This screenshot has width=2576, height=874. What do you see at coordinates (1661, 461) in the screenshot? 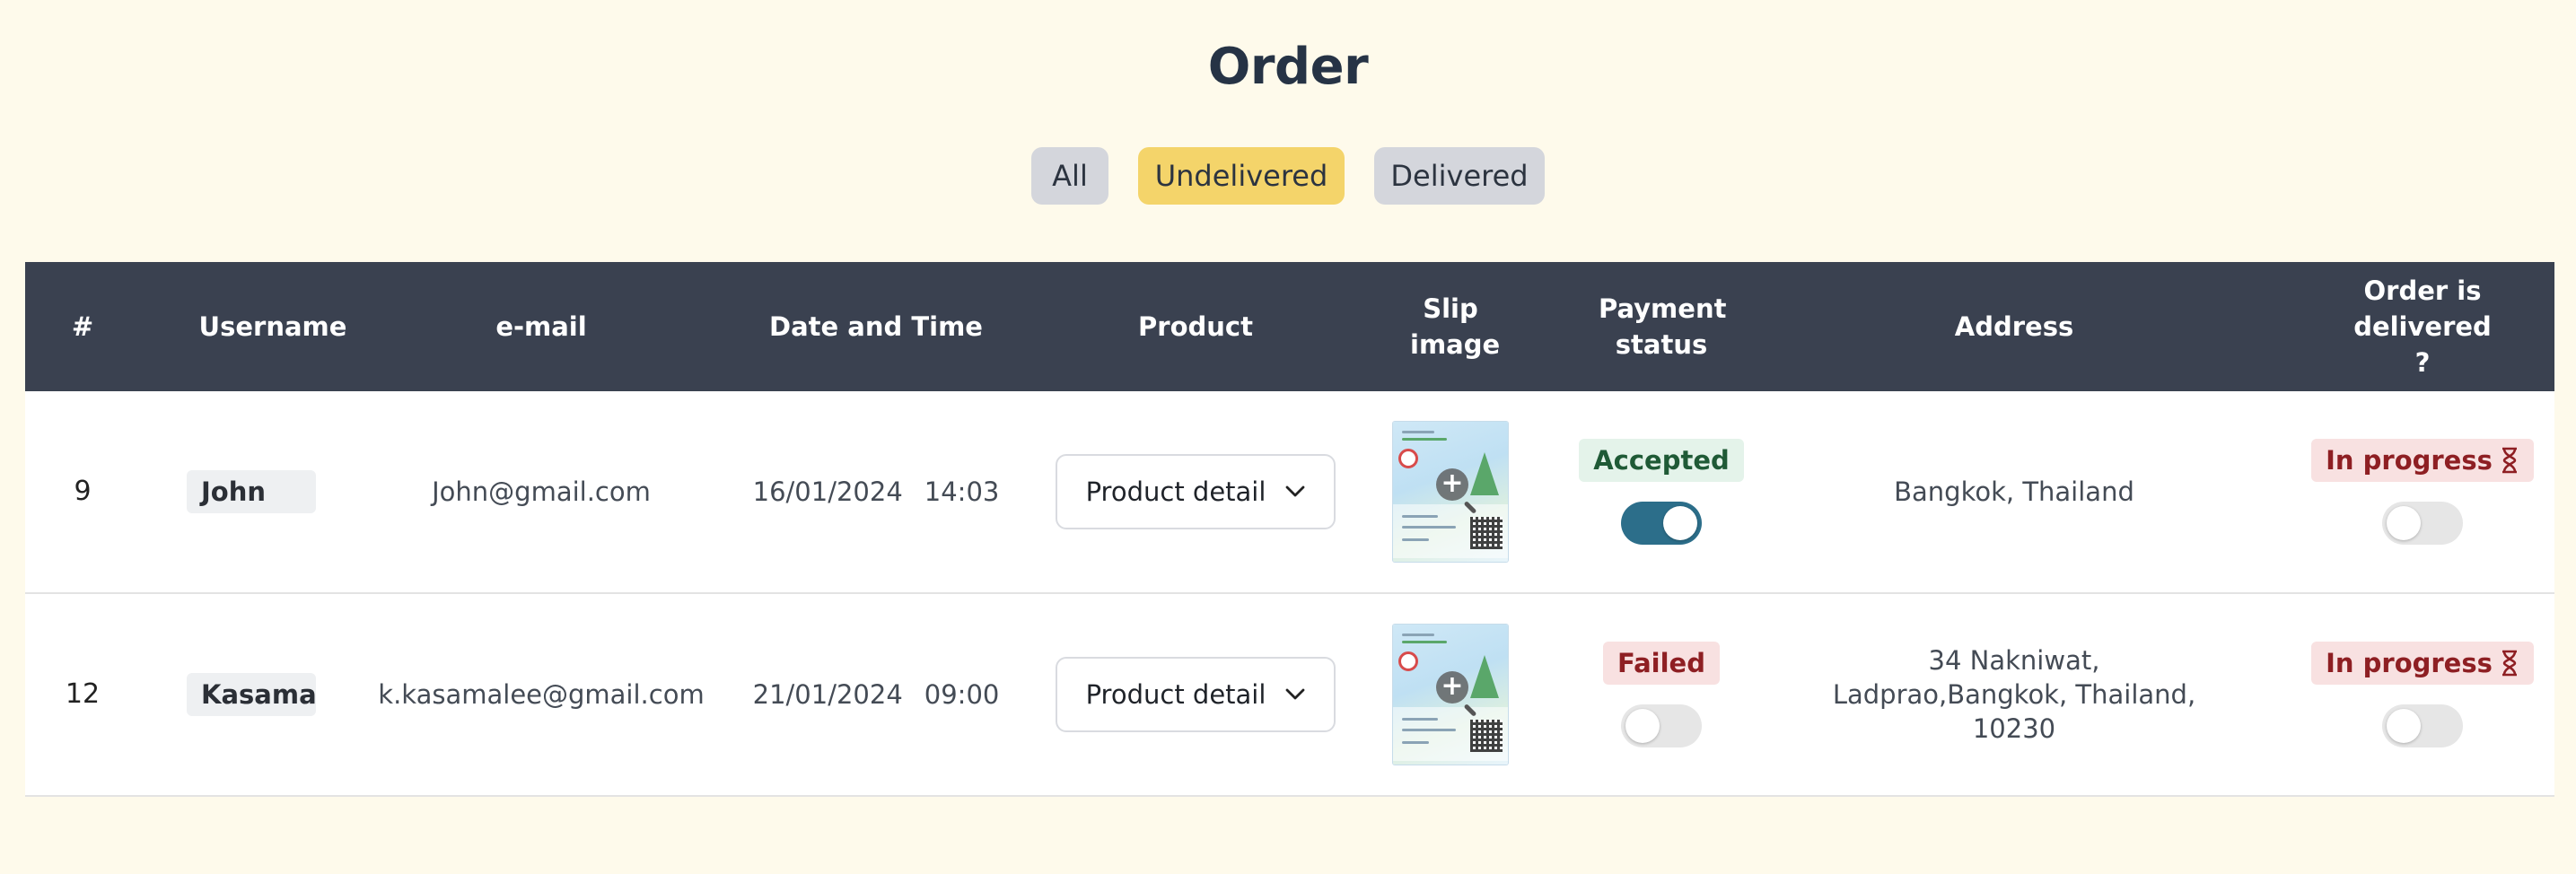
I see `payment-status-badge: Accepted` at bounding box center [1661, 461].